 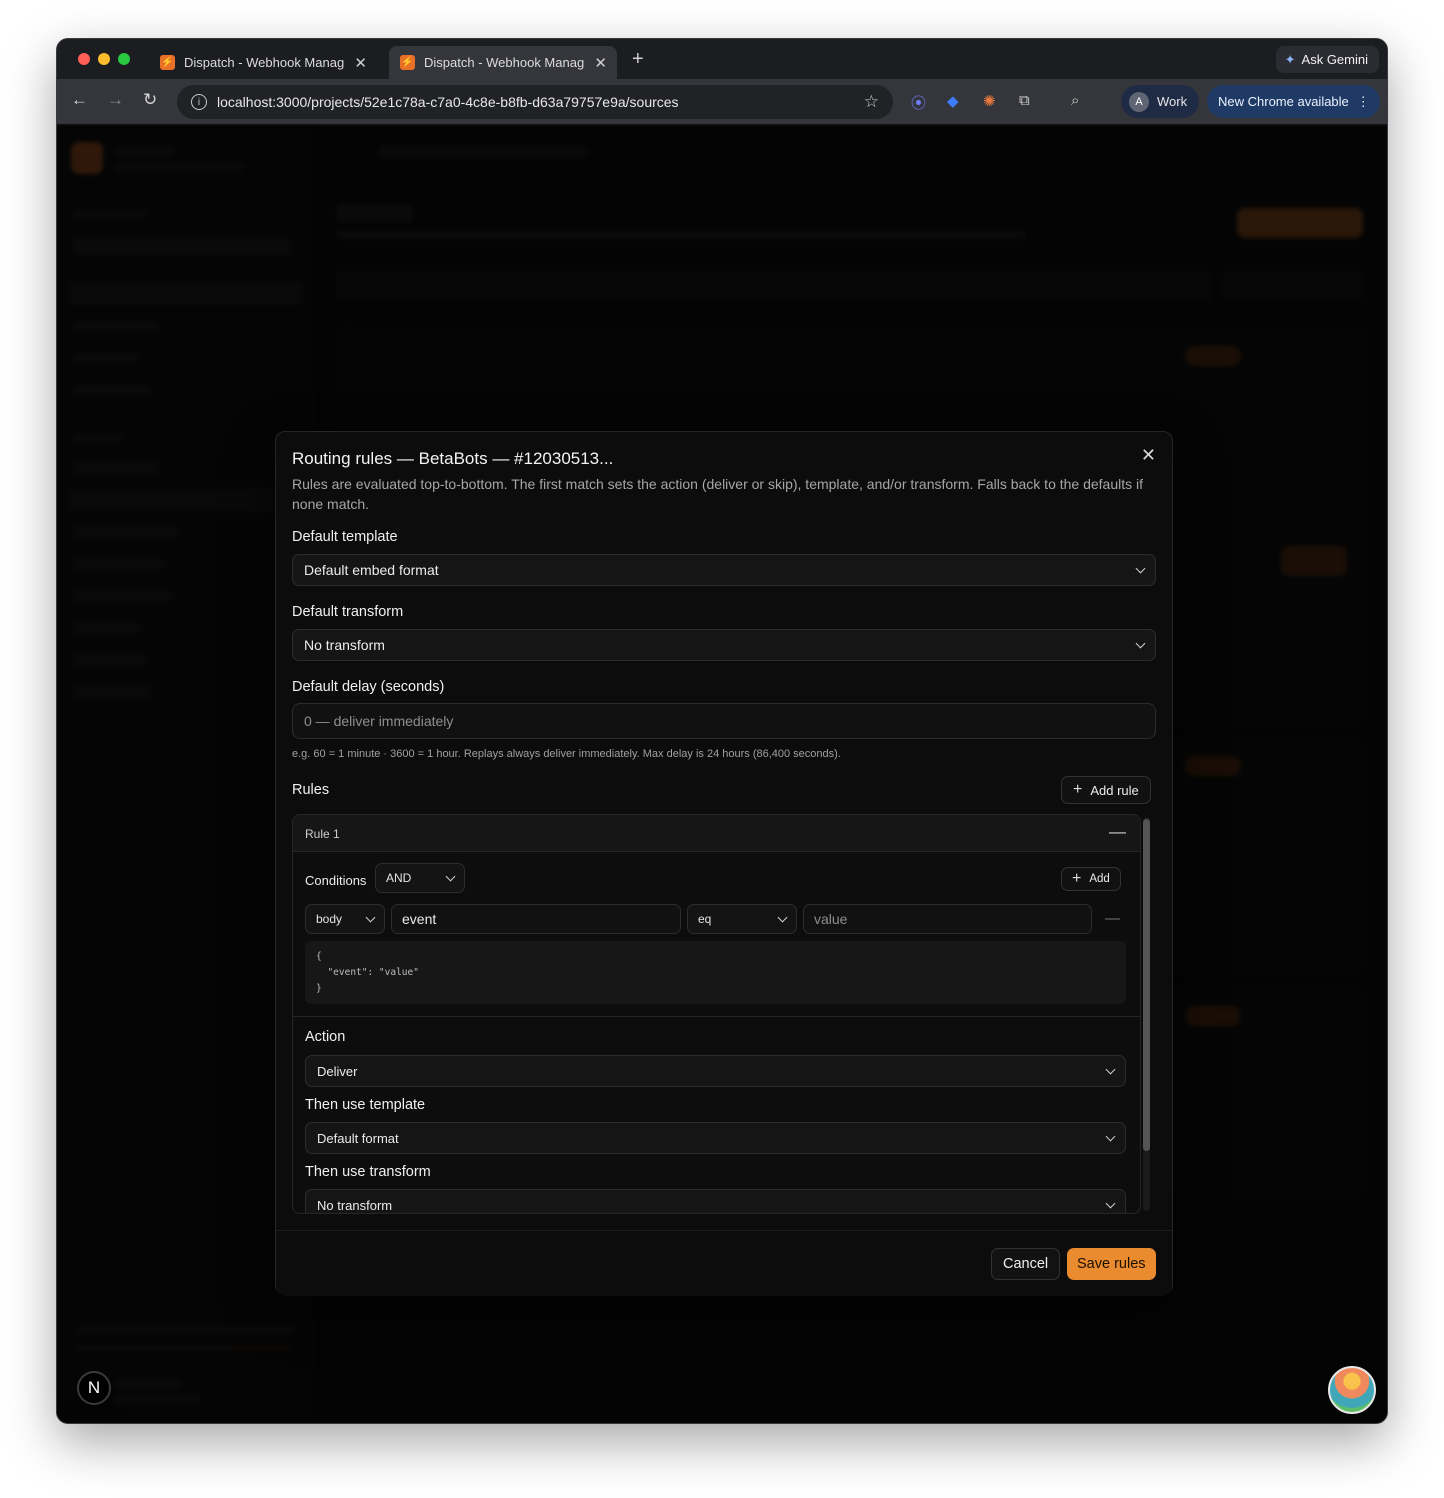 I want to click on default-transform-value: No transform, so click(x=344, y=645).